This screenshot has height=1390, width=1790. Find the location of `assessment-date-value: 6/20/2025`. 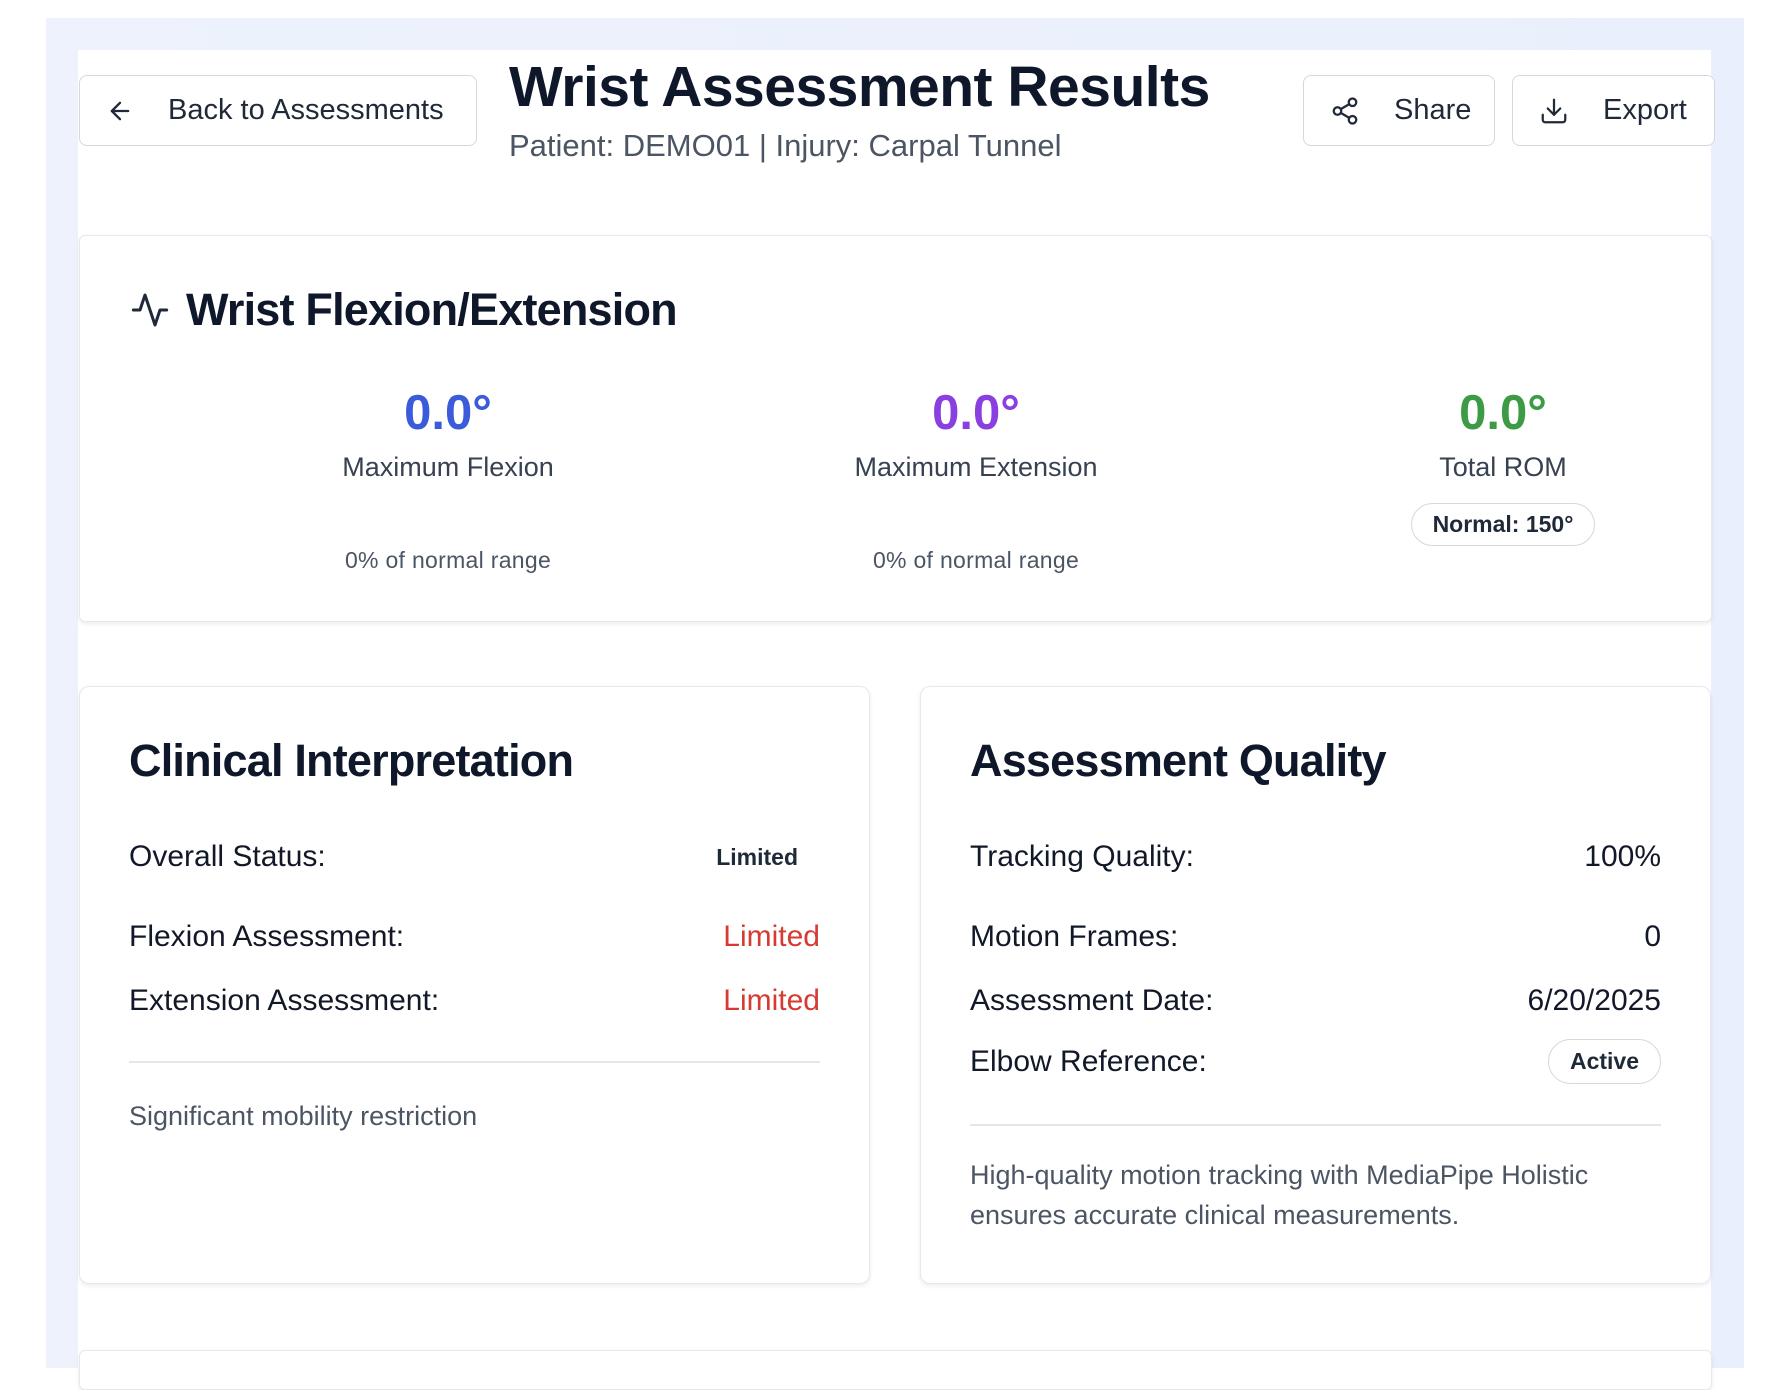

assessment-date-value: 6/20/2025 is located at coordinates (1594, 1000).